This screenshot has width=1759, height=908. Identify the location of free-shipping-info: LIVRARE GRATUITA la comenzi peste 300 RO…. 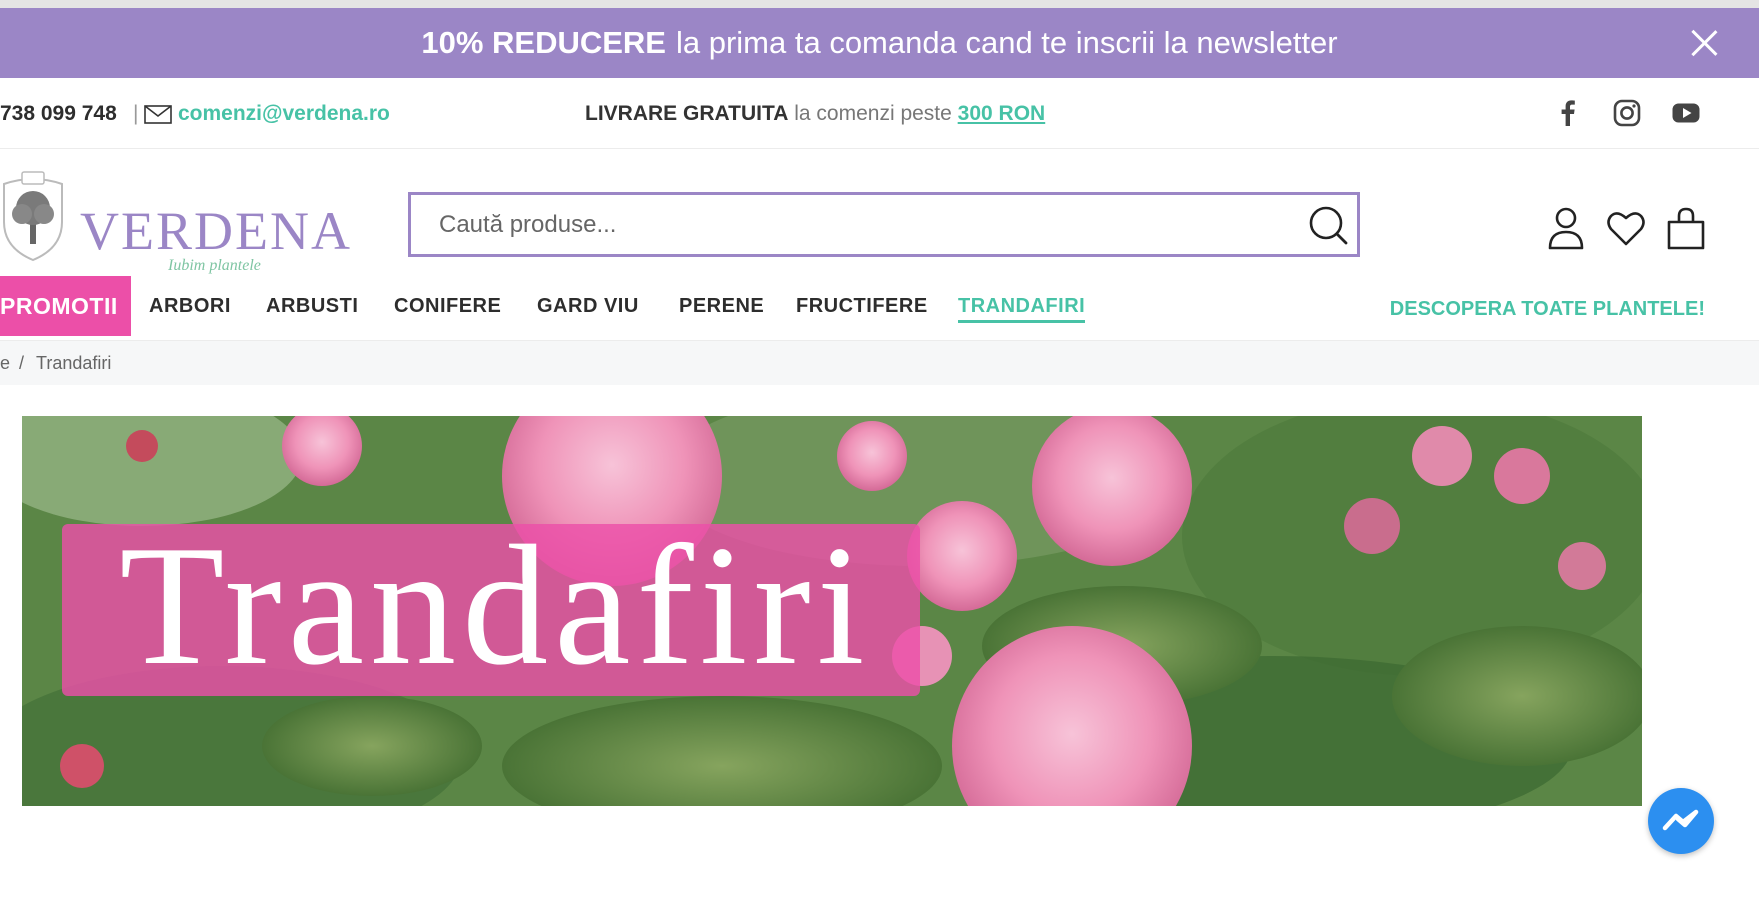
(815, 114).